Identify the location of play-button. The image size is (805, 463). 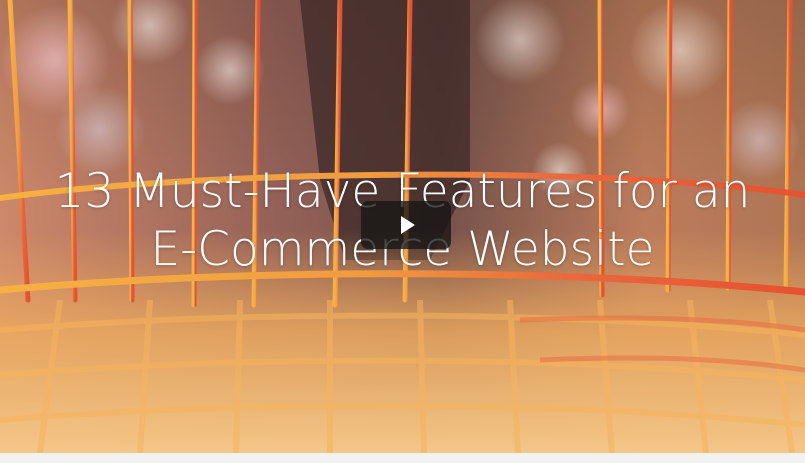
(406, 225).